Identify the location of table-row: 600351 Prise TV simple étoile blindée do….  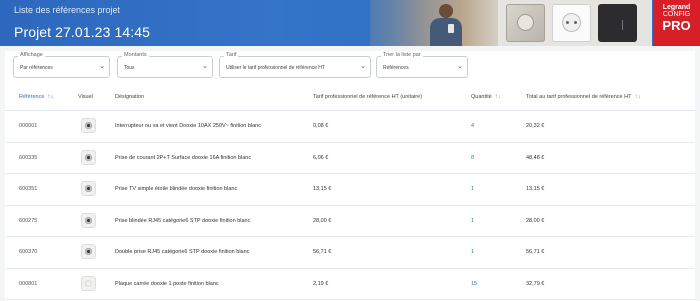
(350, 190).